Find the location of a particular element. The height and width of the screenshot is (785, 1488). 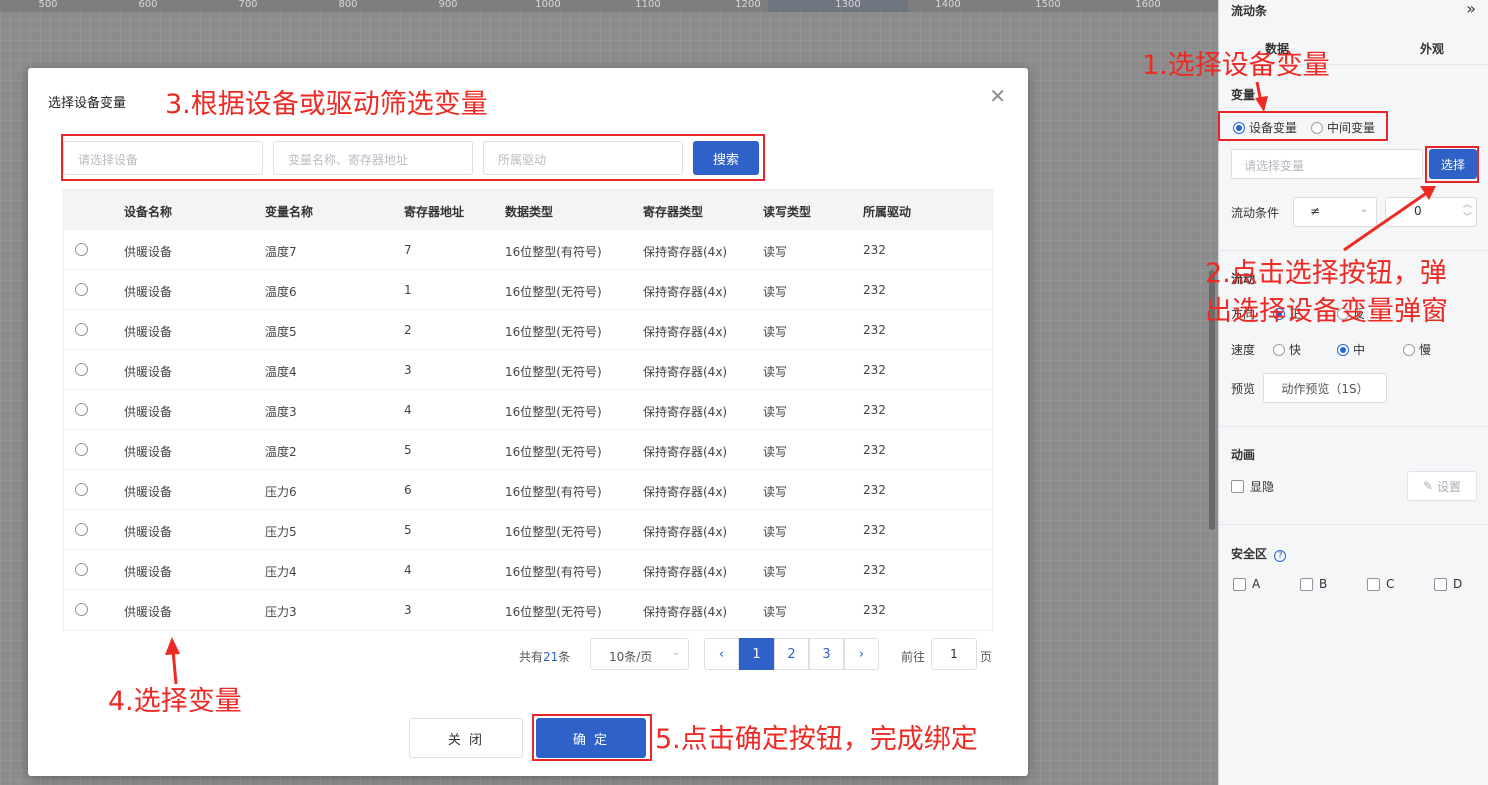

radio-speed-fast: 快 is located at coordinates (1287, 349).